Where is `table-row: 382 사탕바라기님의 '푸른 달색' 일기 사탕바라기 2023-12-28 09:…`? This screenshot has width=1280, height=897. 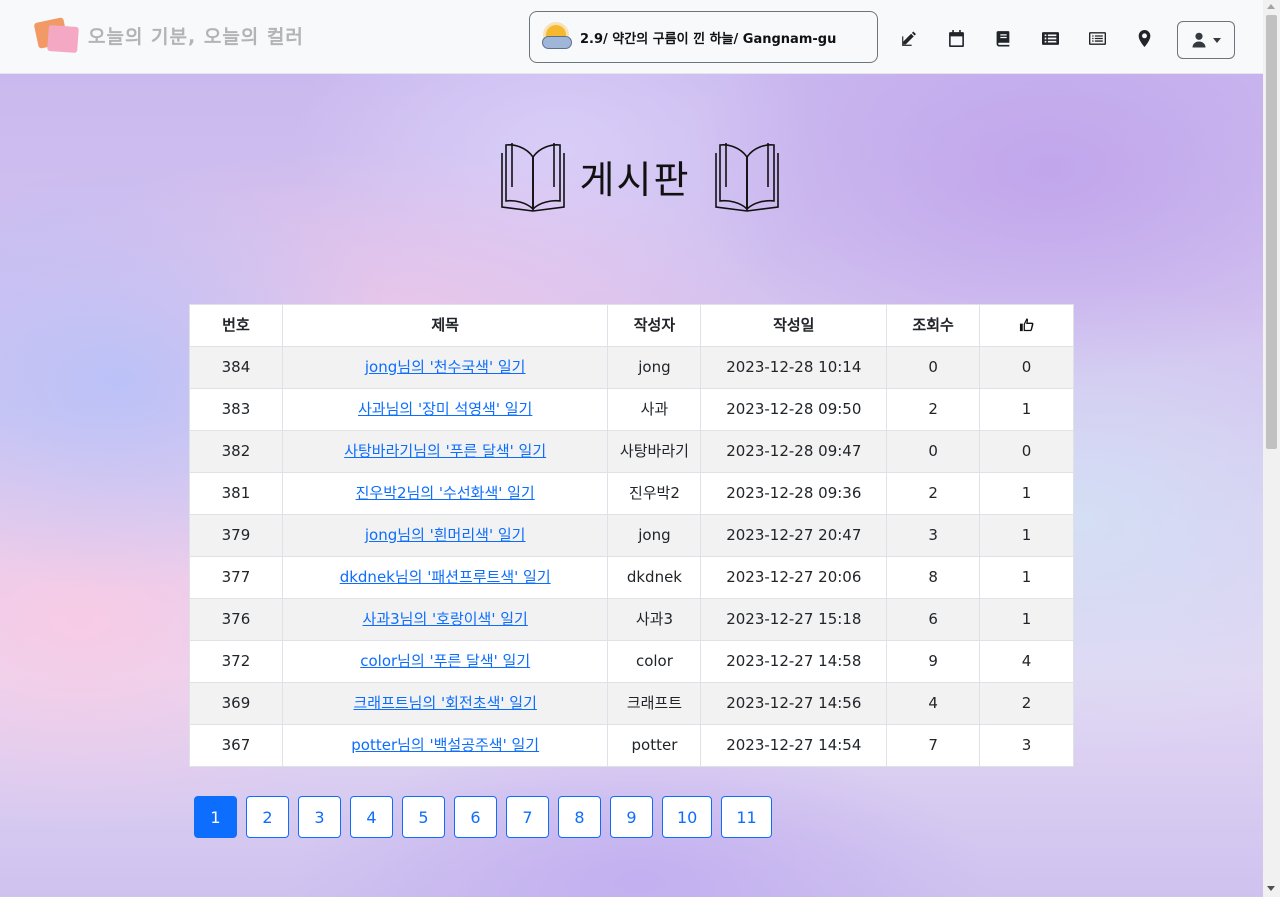
table-row: 382 사탕바라기님의 '푸른 달색' 일기 사탕바라기 2023-12-28 09:… is located at coordinates (631, 451).